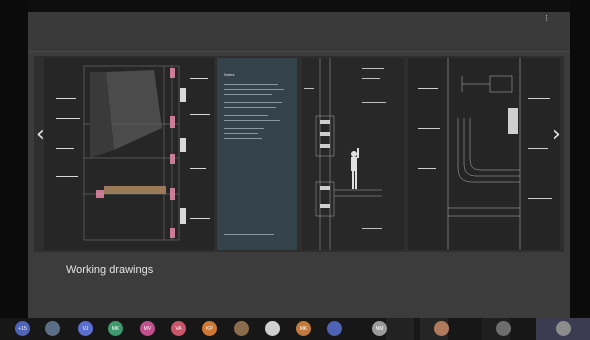 Image resolution: width=590 pixels, height=340 pixels. Describe the element at coordinates (229, 74) in the screenshot. I see `notes-title: Notes` at that location.